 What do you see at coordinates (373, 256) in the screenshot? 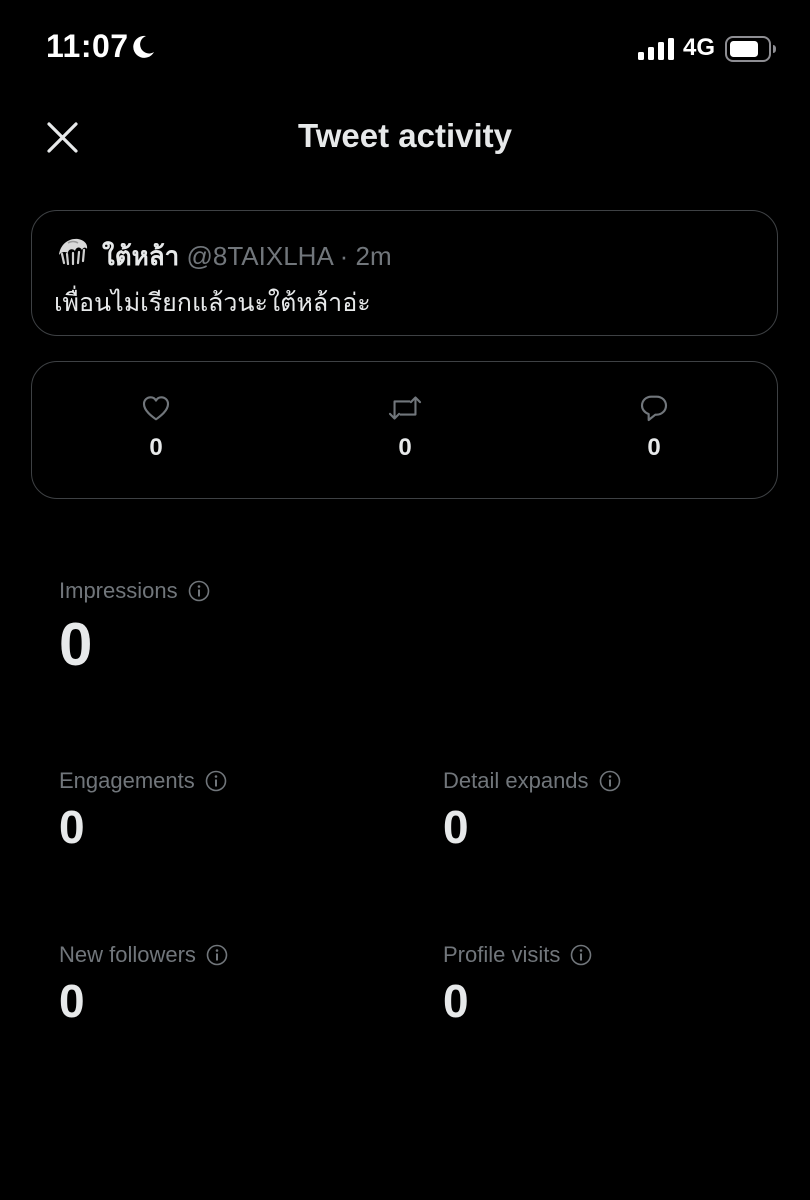
I see `tweet-time: 2m` at bounding box center [373, 256].